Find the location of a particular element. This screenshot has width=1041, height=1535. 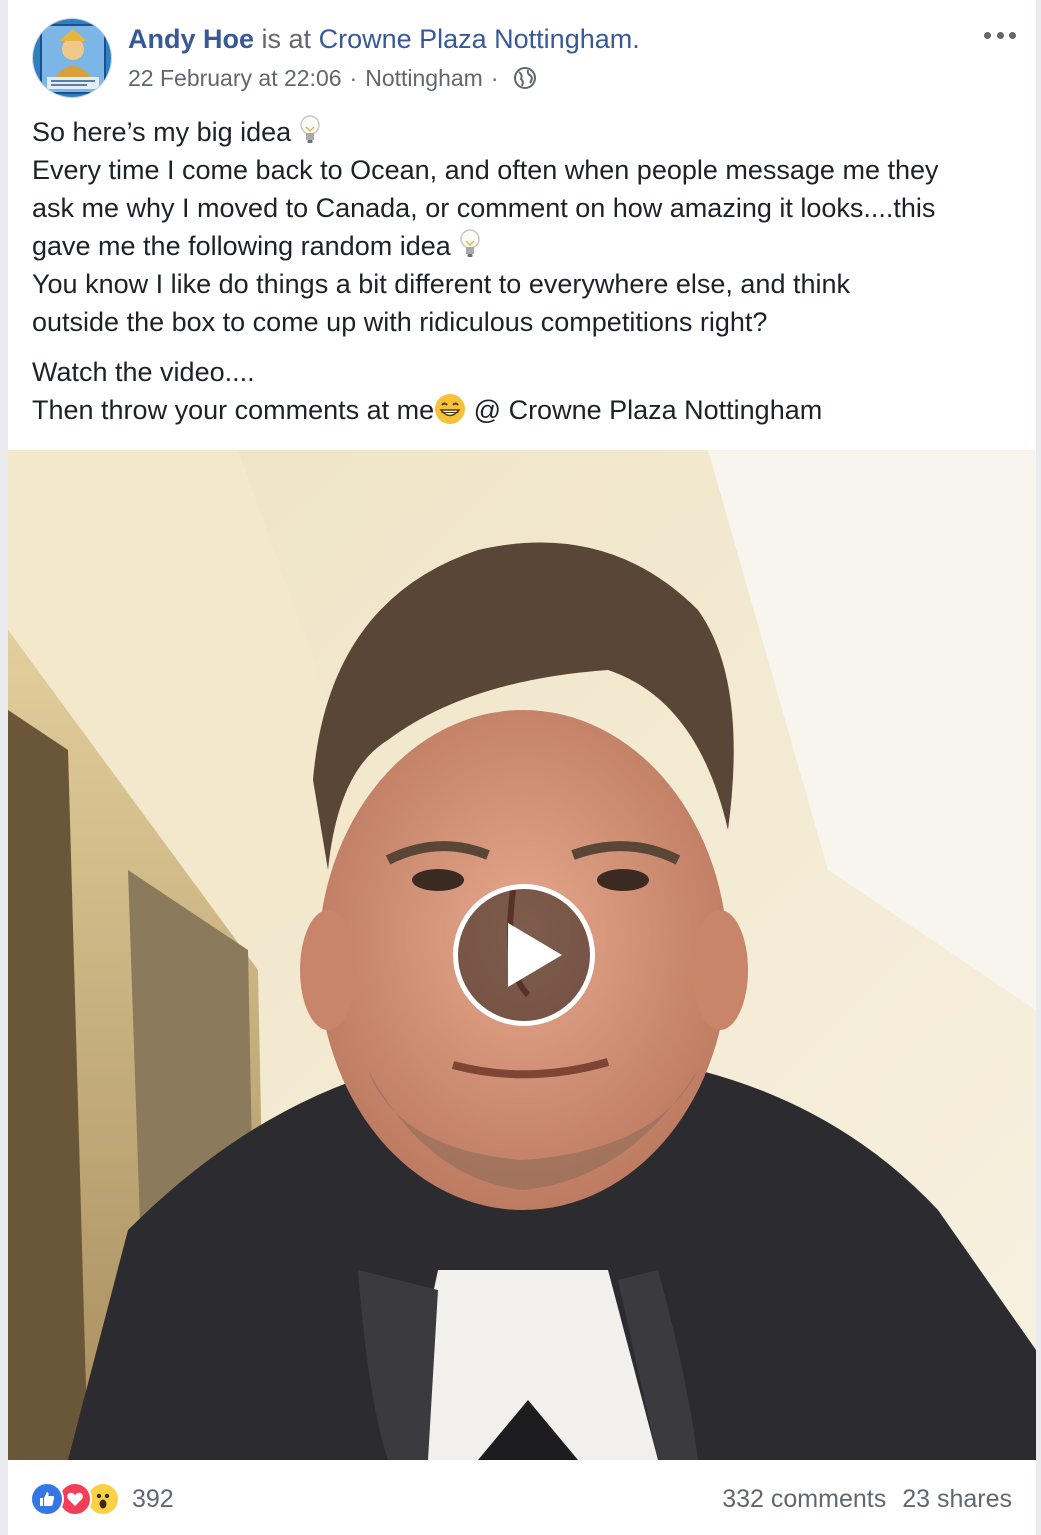

more-options-icon is located at coordinates (1000, 35).